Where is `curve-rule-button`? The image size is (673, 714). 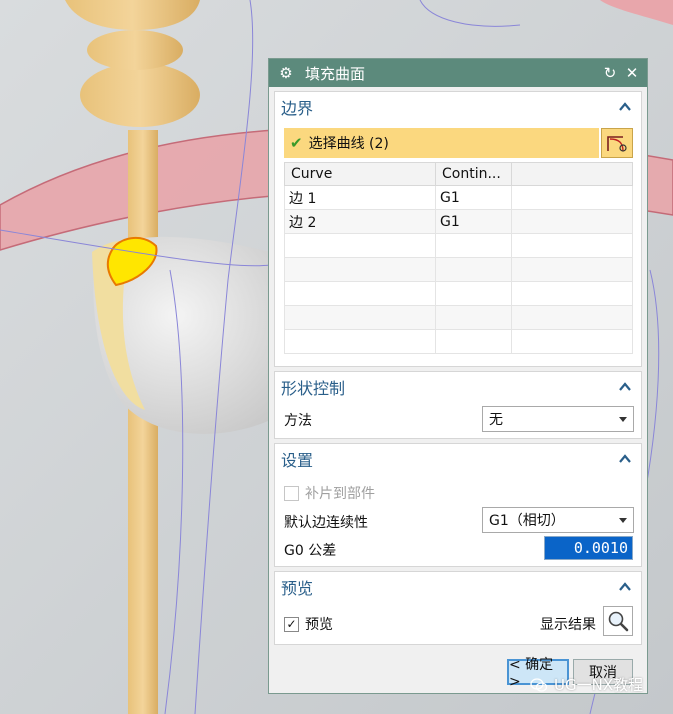
curve-rule-button is located at coordinates (617, 143).